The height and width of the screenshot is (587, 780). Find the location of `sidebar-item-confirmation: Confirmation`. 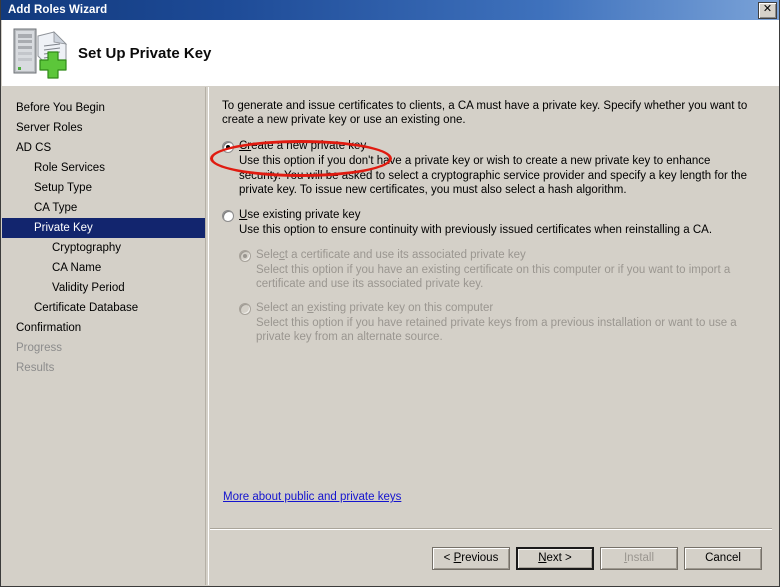

sidebar-item-confirmation: Confirmation is located at coordinates (103, 328).